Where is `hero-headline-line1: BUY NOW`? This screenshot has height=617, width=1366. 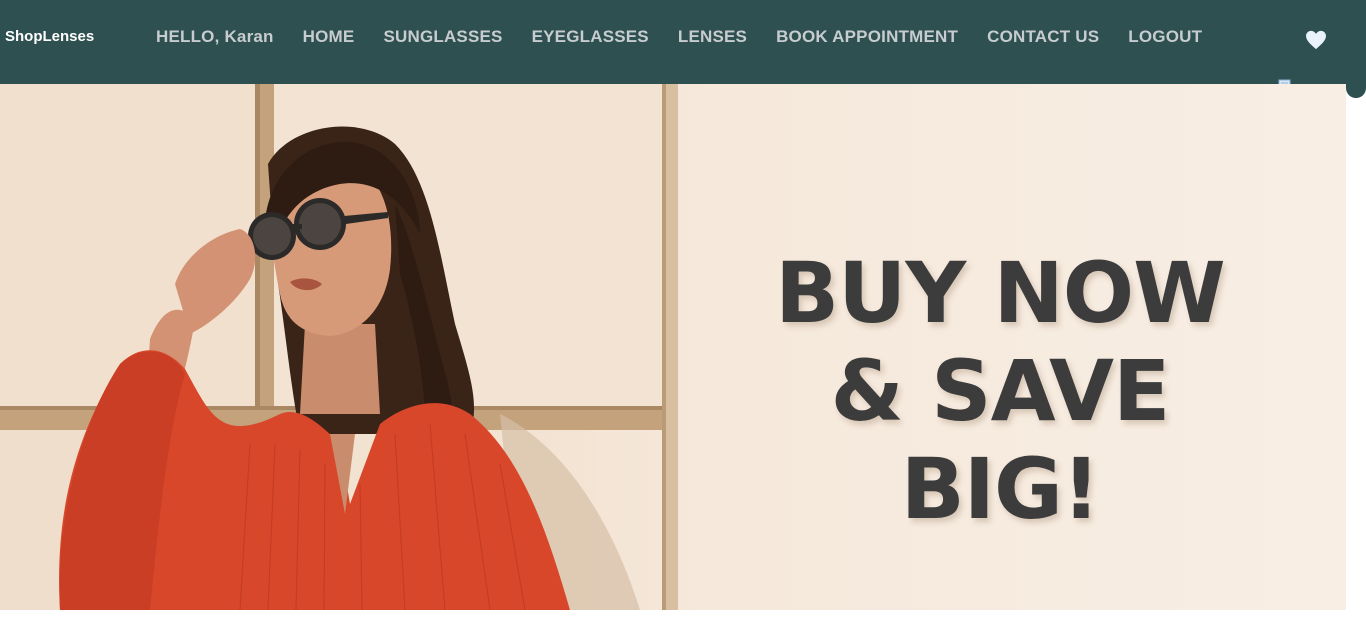
hero-headline-line1: BUY NOW is located at coordinates (1000, 293).